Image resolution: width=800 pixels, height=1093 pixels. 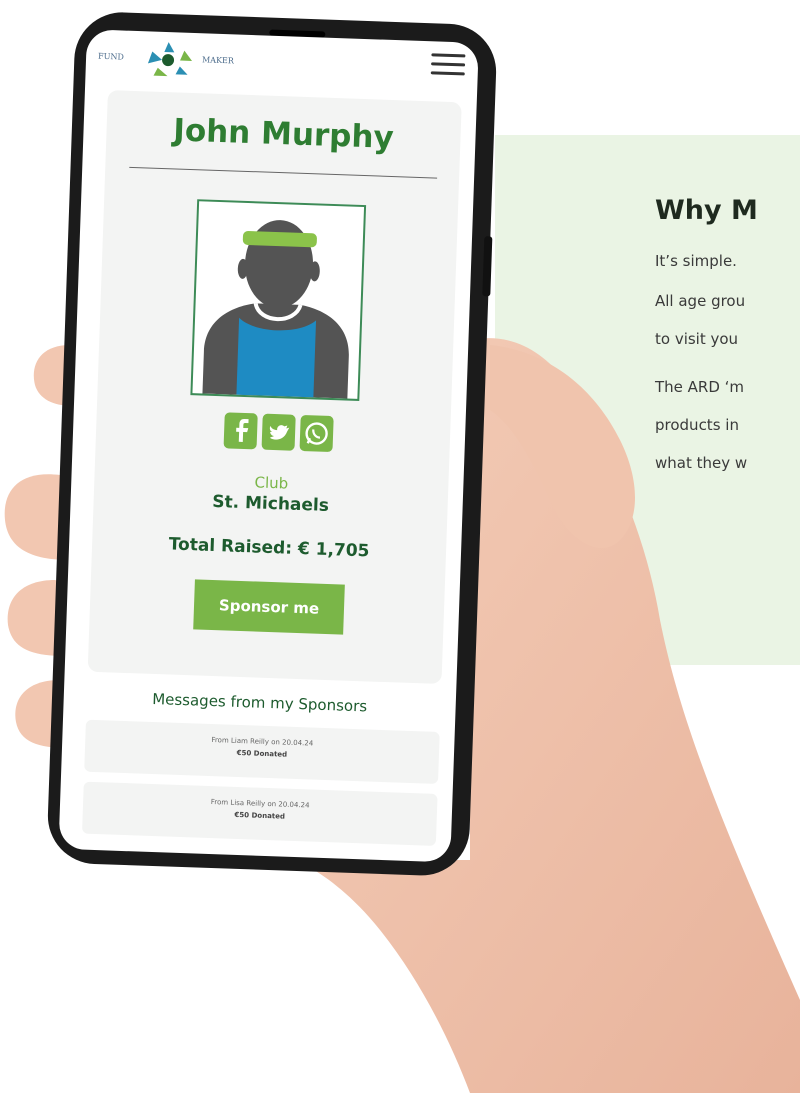 What do you see at coordinates (259, 702) in the screenshot?
I see `messages-title: Messages from my Sponsors` at bounding box center [259, 702].